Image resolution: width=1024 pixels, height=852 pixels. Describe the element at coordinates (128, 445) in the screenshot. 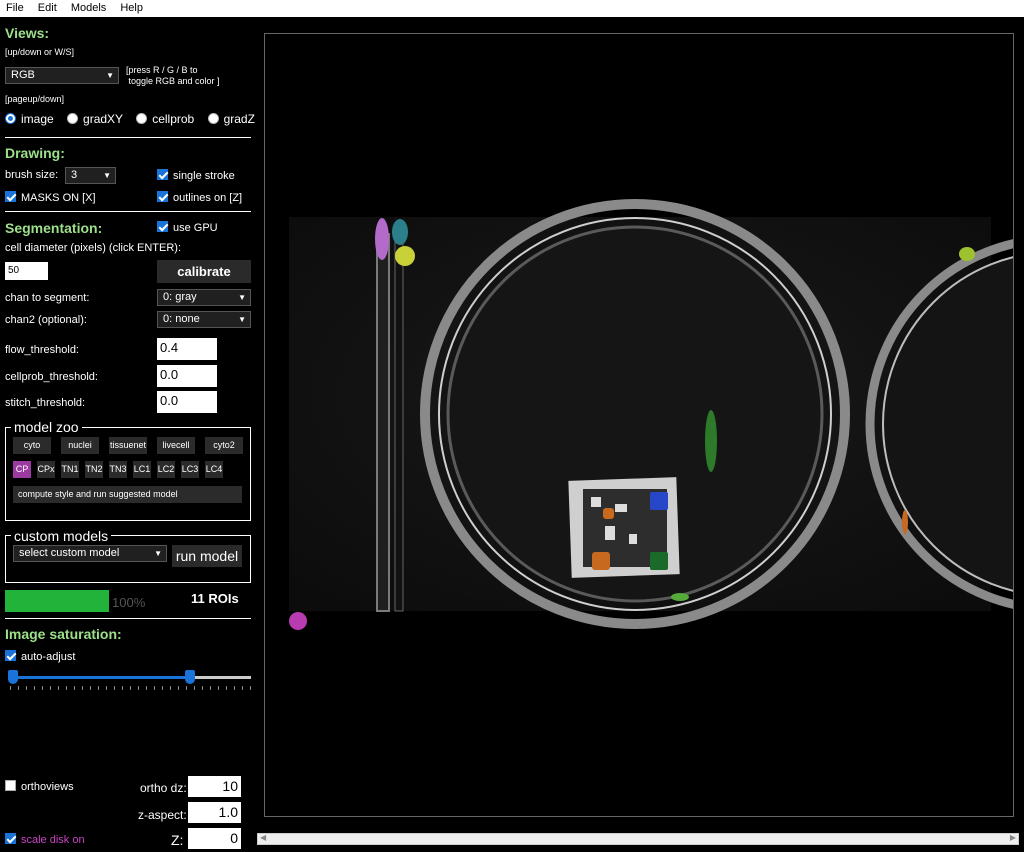

I see `zoo-tissuenet-button: tissuenet` at that location.